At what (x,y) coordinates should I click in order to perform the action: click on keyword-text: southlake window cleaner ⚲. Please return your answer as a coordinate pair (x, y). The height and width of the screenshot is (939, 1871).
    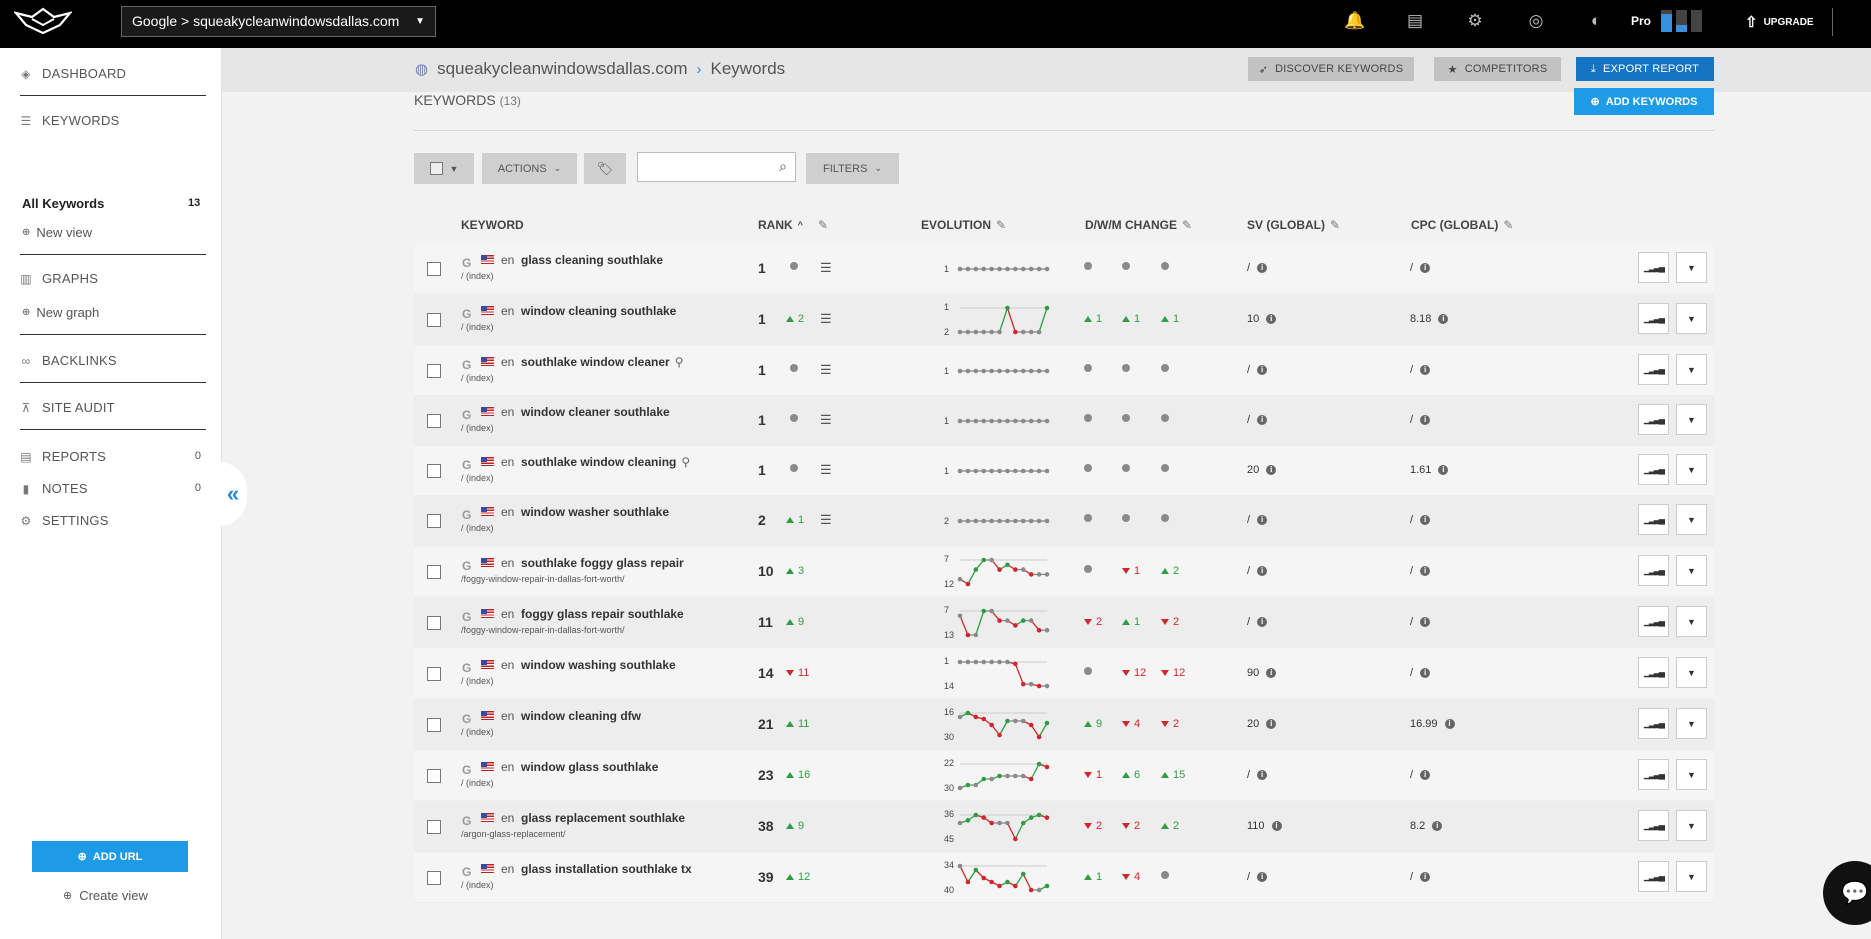
    Looking at the image, I should click on (602, 362).